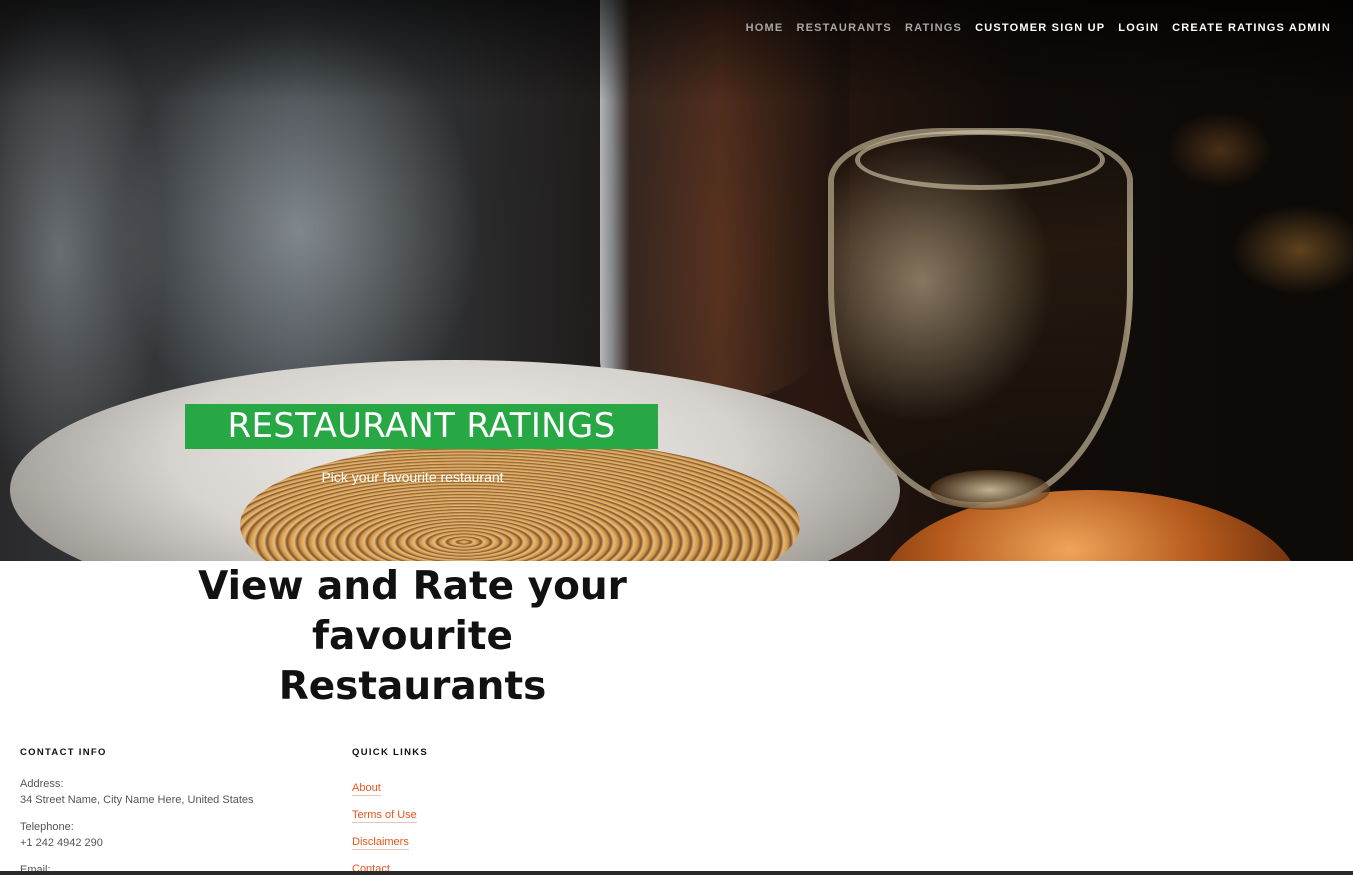  I want to click on hero-title: RESTAURANT RATINGS, so click(421, 426).